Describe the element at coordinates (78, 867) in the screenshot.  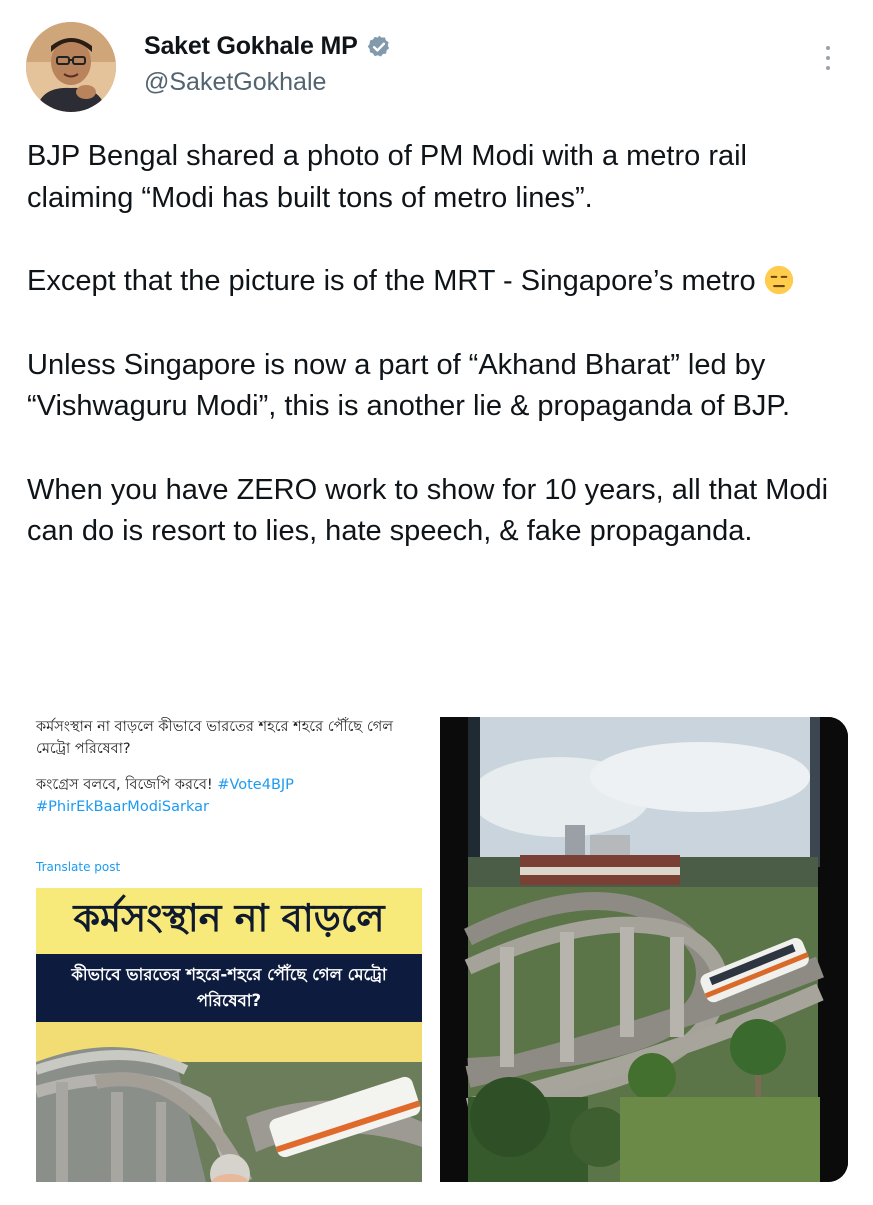
I see `translate-post-link: Translate post` at that location.